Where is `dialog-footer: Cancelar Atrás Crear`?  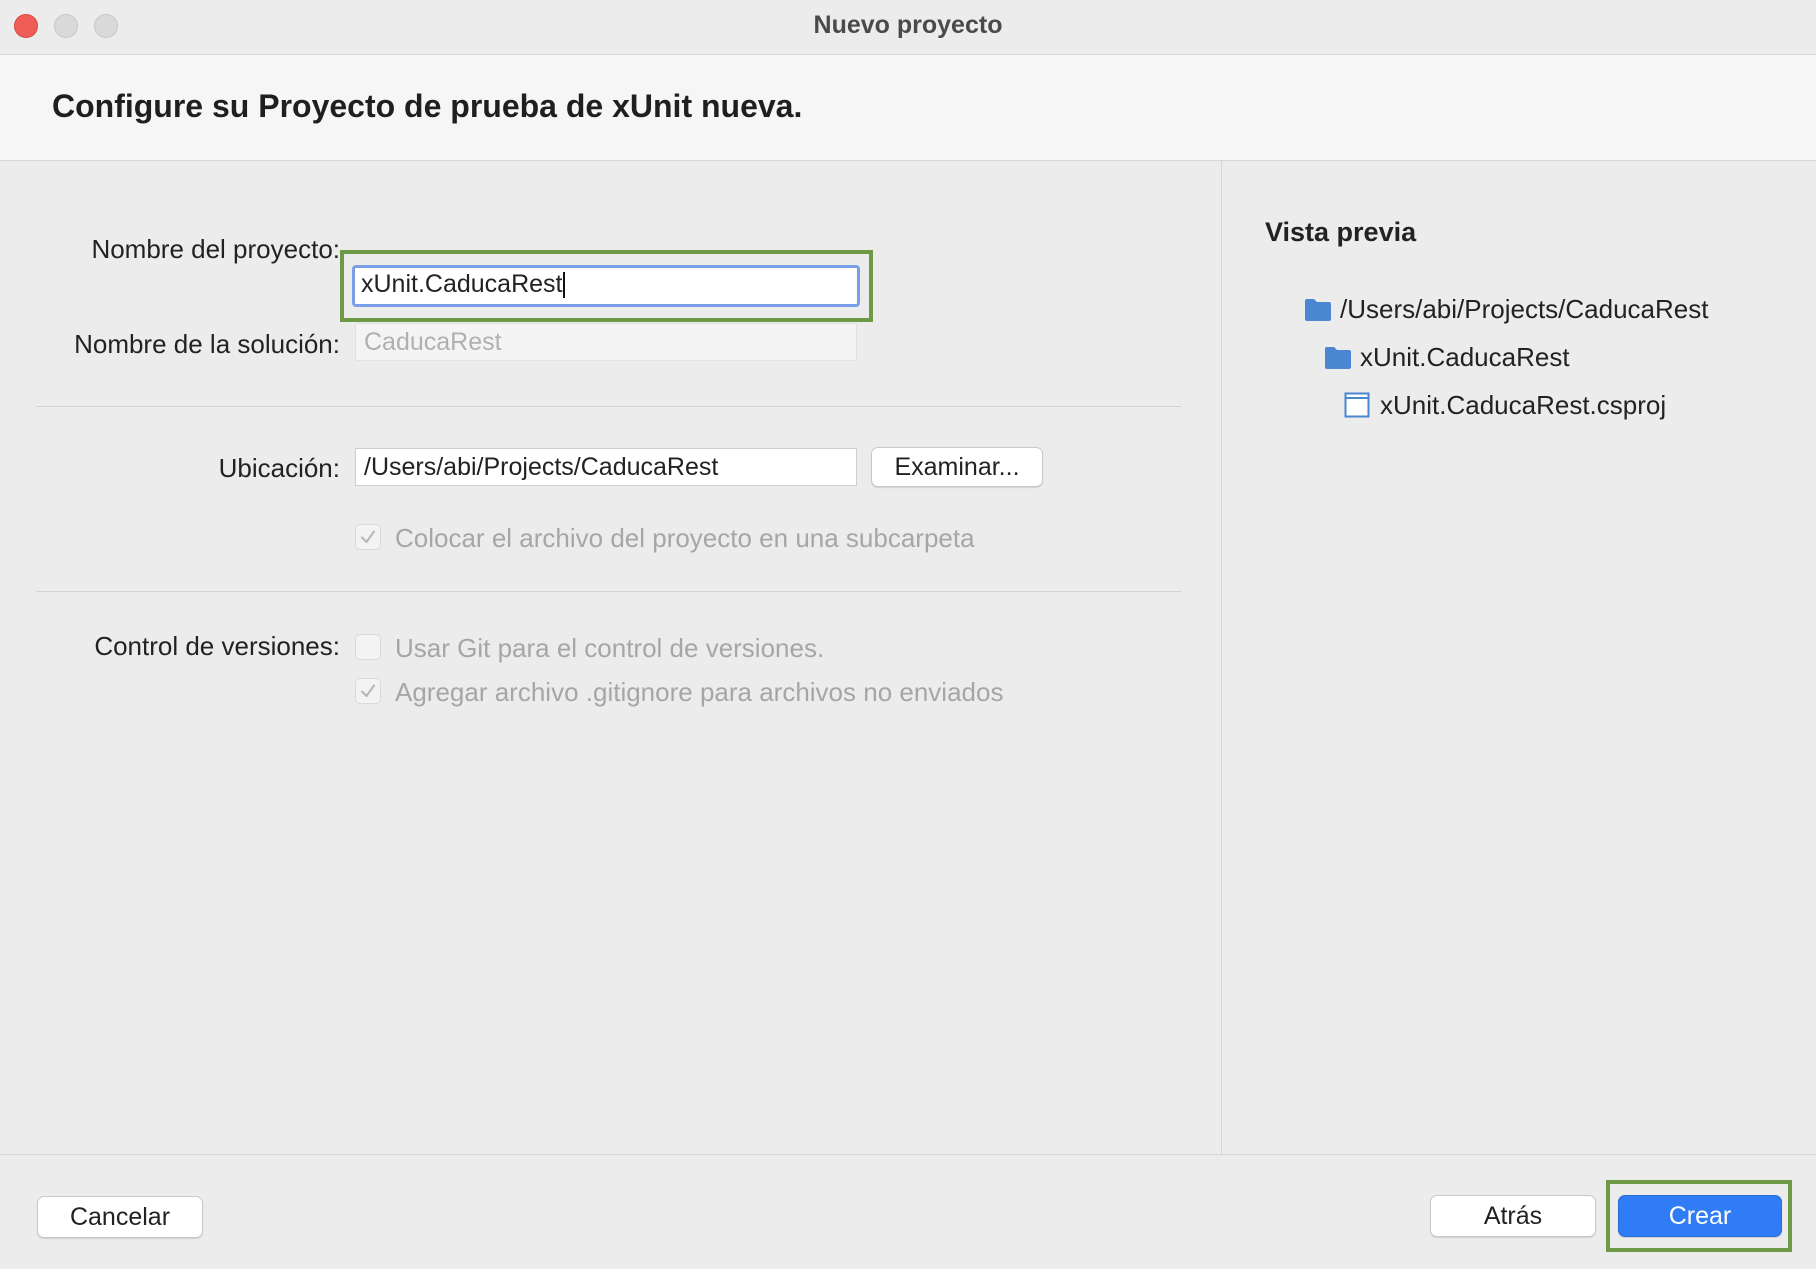 dialog-footer: Cancelar Atrás Crear is located at coordinates (908, 1211).